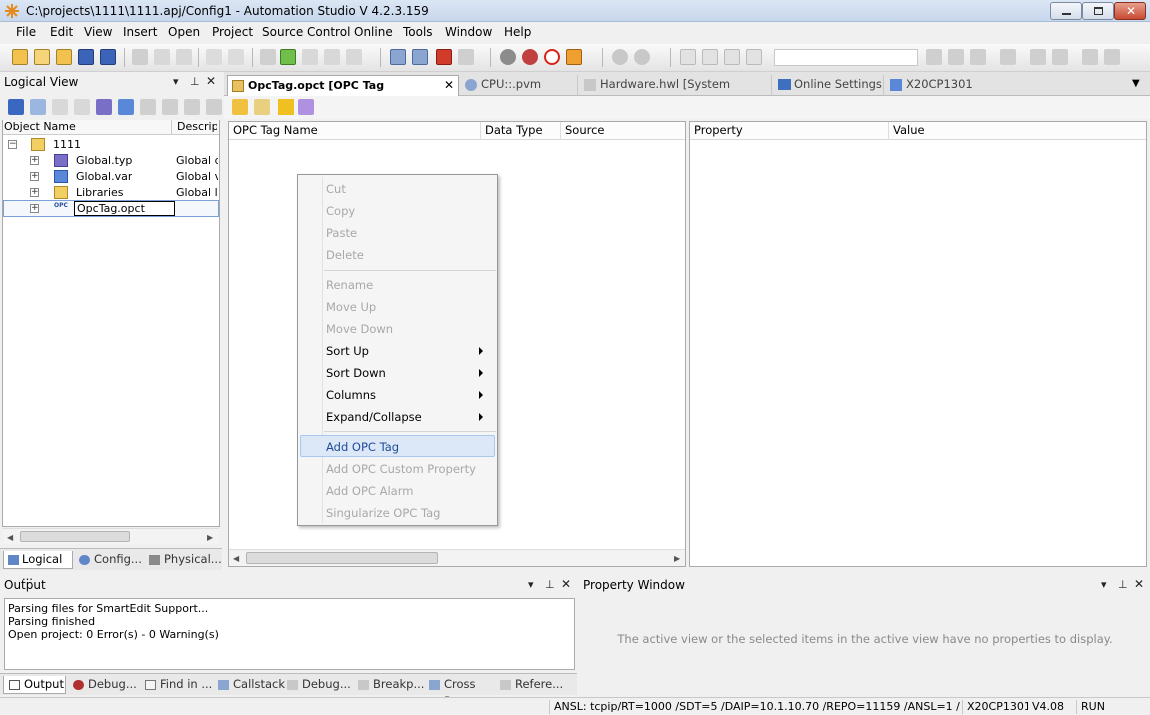 The width and height of the screenshot is (1150, 715). I want to click on tab-list-dropdown-icon: ▼, so click(1136, 83).